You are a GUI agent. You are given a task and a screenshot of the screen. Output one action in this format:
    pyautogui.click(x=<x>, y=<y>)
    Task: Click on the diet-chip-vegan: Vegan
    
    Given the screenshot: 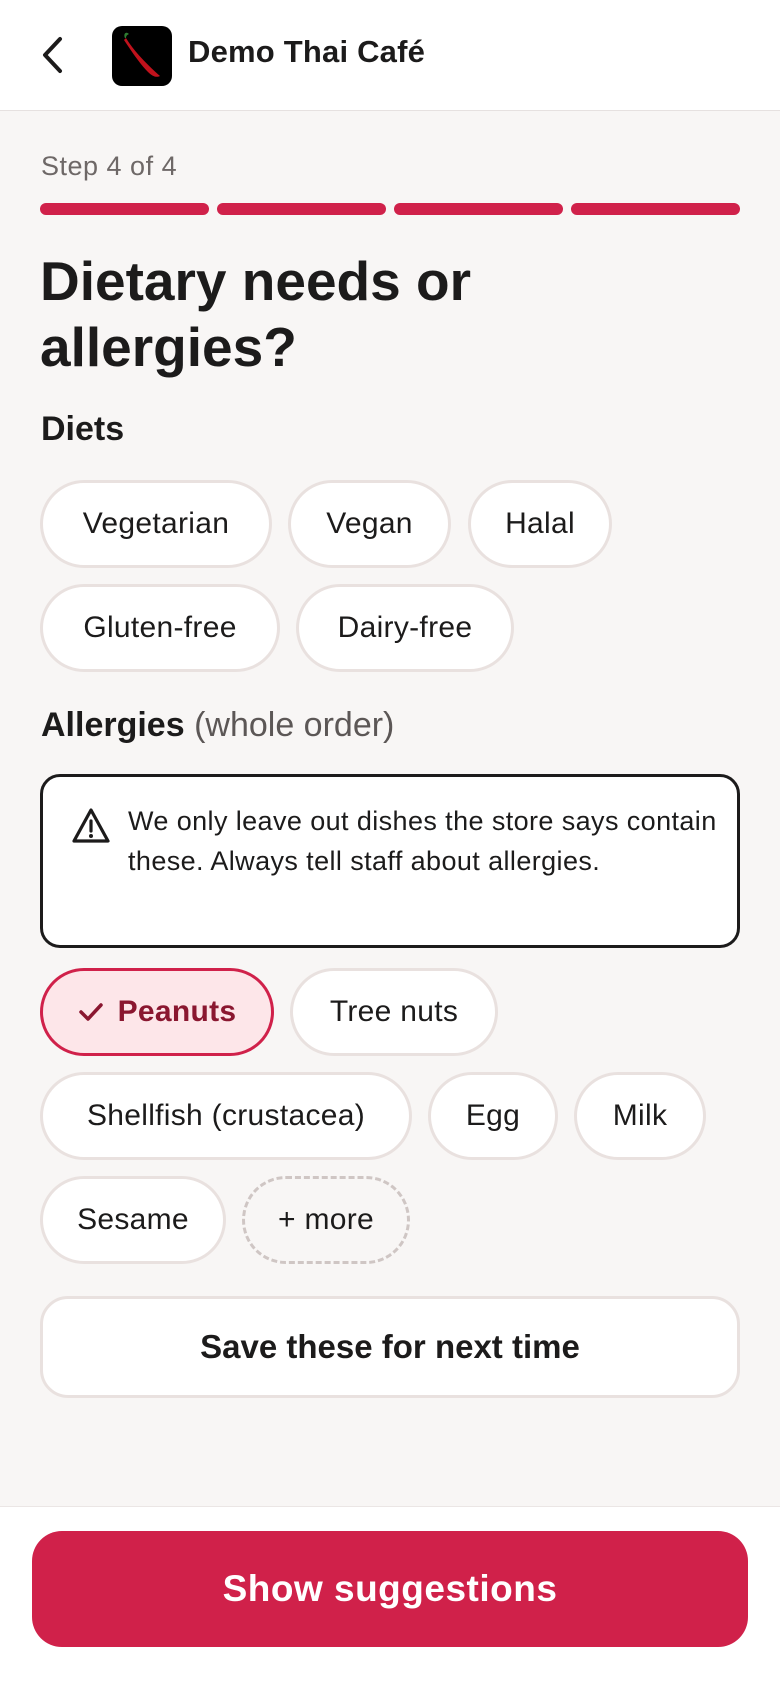 What is the action you would take?
    pyautogui.click(x=369, y=524)
    